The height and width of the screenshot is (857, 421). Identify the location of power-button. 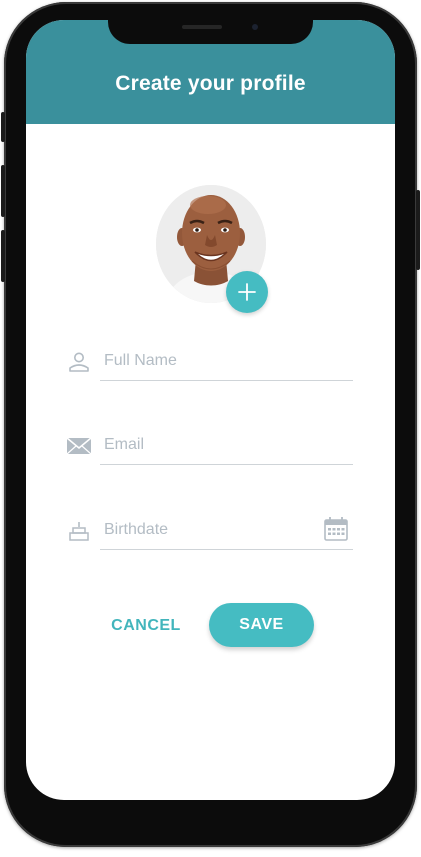
(418, 230).